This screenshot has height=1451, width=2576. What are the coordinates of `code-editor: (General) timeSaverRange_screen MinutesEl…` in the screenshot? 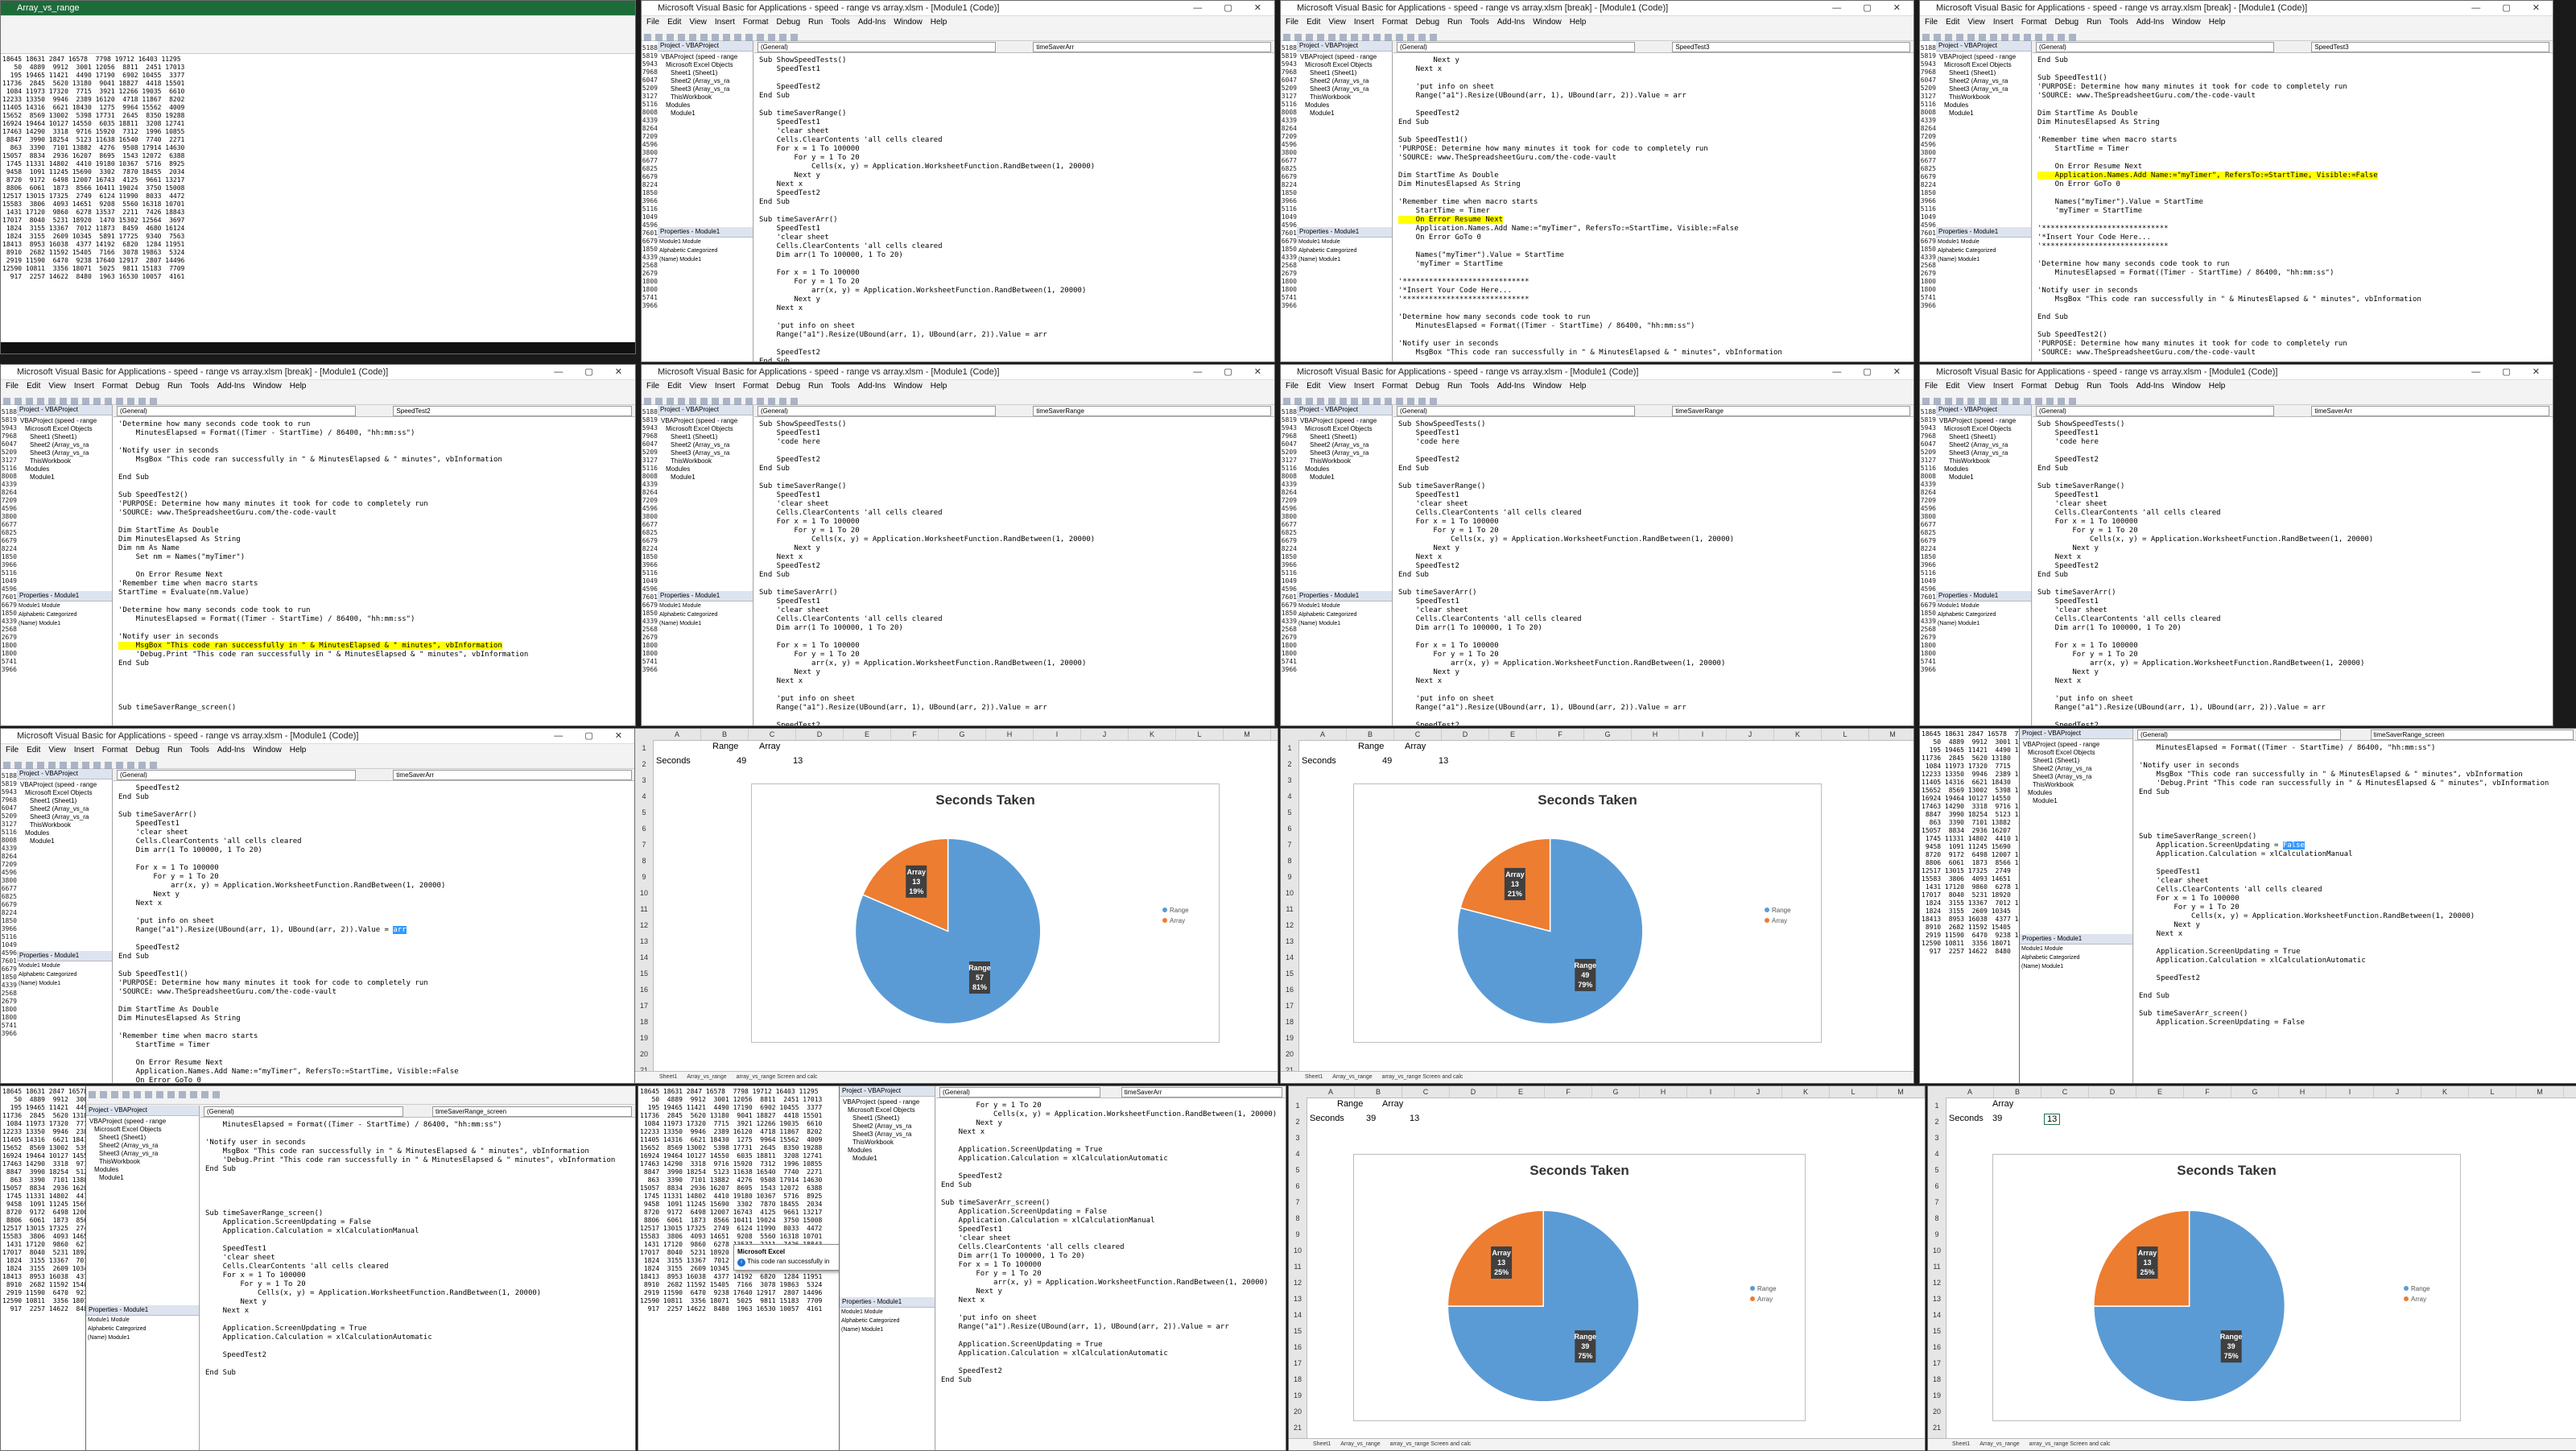 It's located at (2355, 906).